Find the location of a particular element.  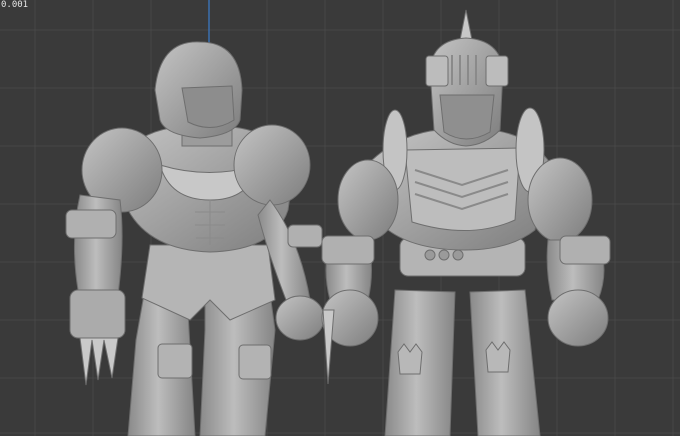

arm-band is located at coordinates (91, 224).